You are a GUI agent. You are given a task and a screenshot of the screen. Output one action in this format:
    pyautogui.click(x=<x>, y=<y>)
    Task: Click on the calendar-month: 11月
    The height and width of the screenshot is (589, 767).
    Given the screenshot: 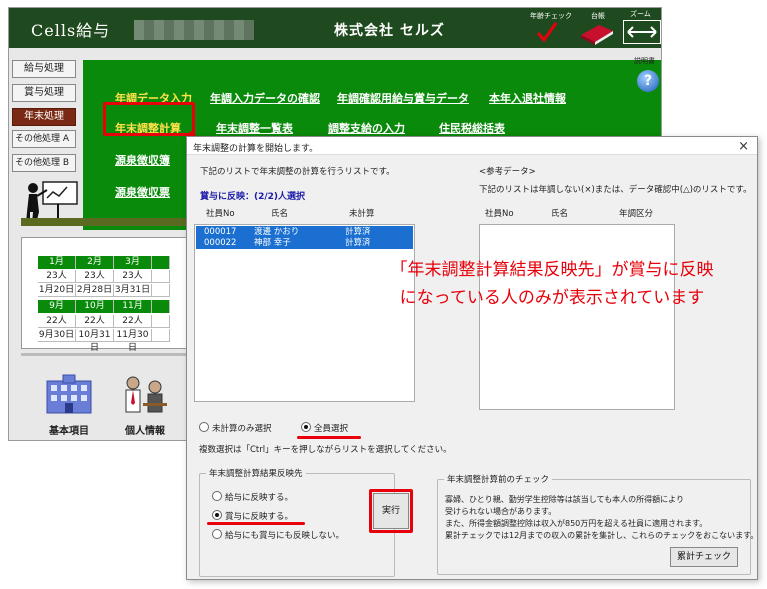 What is the action you would take?
    pyautogui.click(x=133, y=306)
    